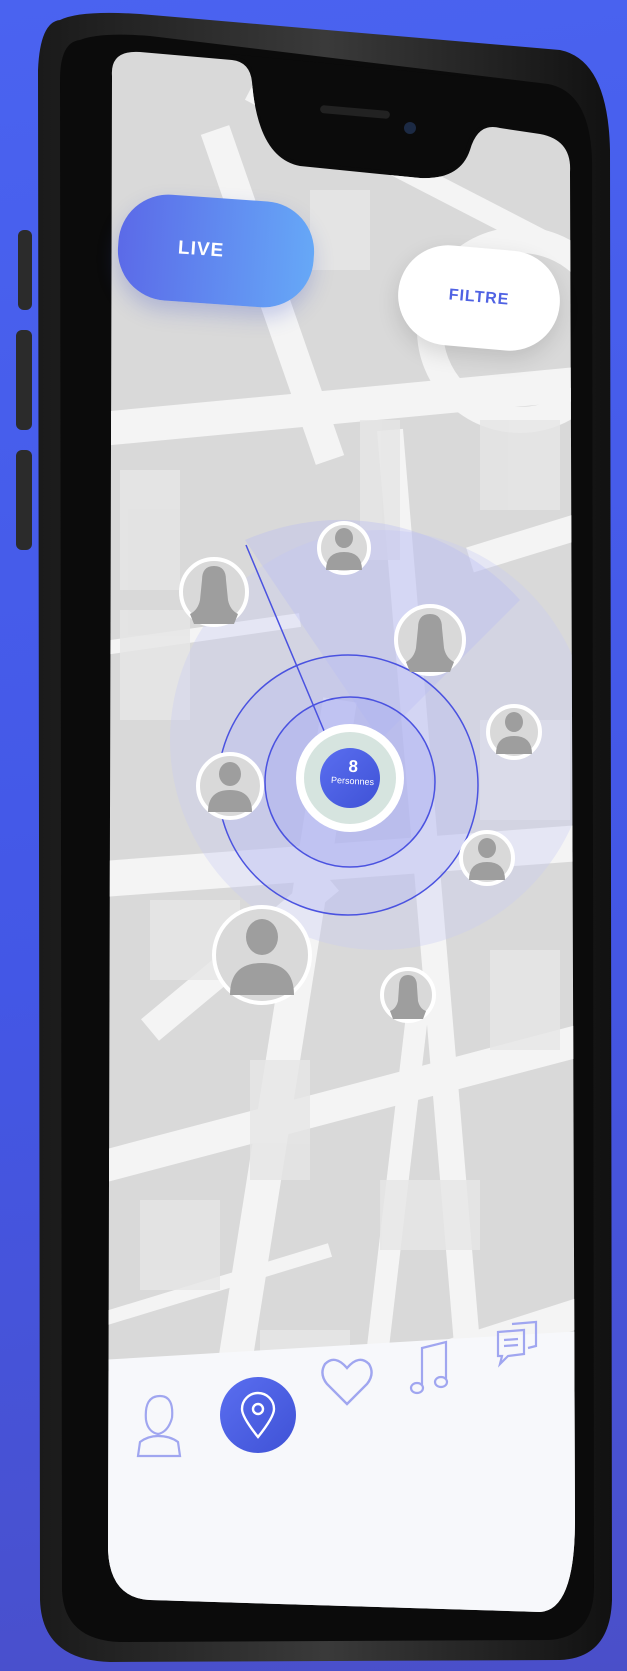 This screenshot has width=627, height=1671. What do you see at coordinates (352, 772) in the screenshot?
I see `people-count-label: 8 Personnes` at bounding box center [352, 772].